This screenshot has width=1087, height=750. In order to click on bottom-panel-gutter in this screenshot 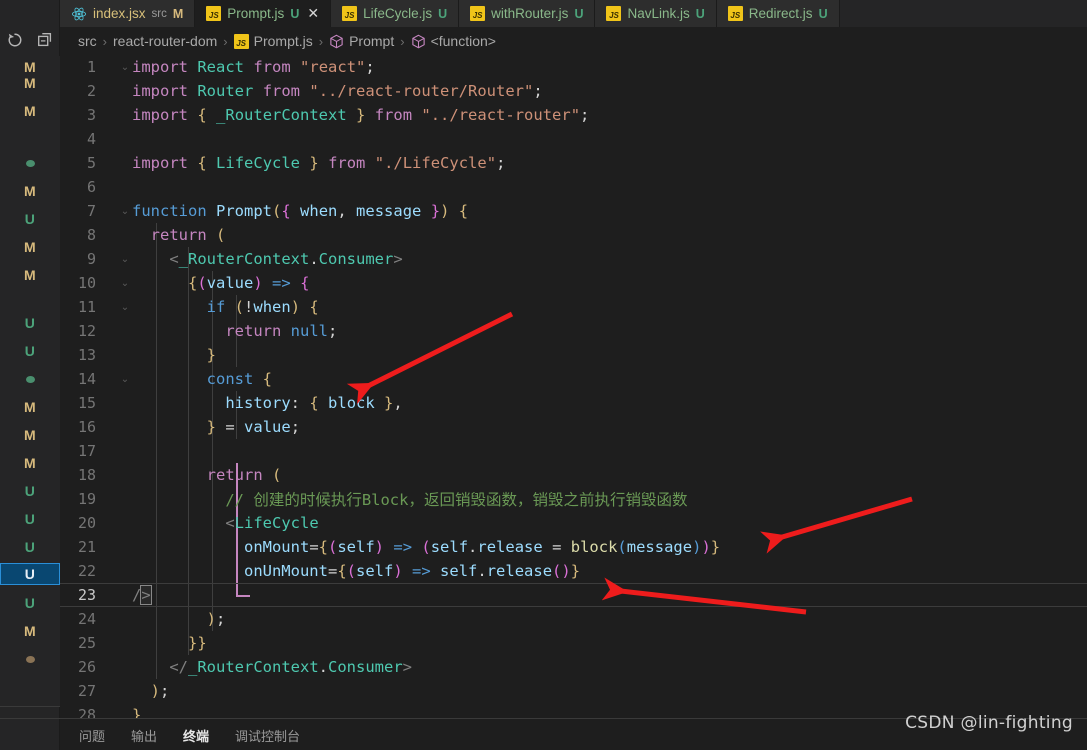, I will do `click(30, 734)`.